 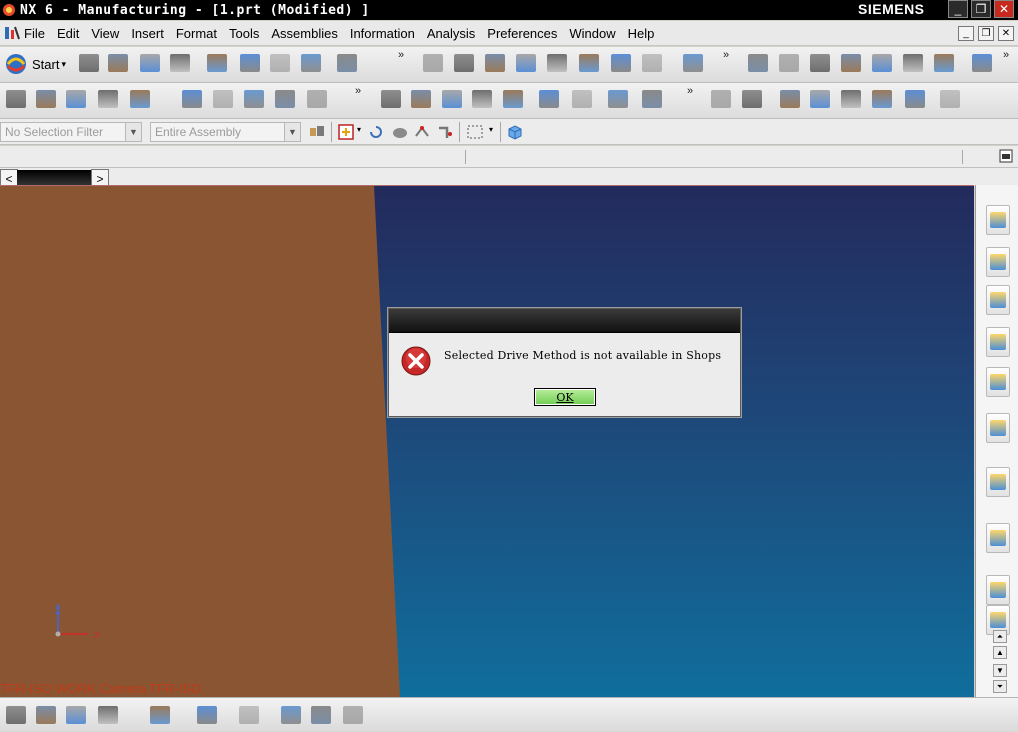 What do you see at coordinates (217, 63) in the screenshot?
I see `cut-icon` at bounding box center [217, 63].